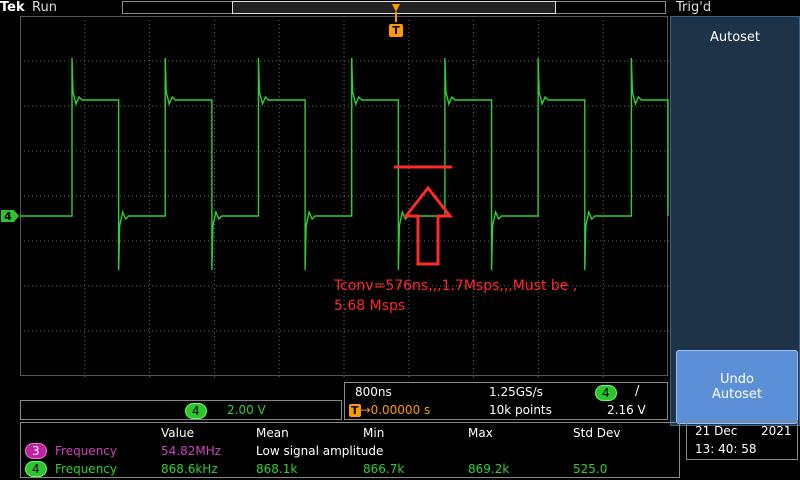 The width and height of the screenshot is (800, 480). Describe the element at coordinates (637, 391) in the screenshot. I see `trigger-slope-icon: /` at that location.